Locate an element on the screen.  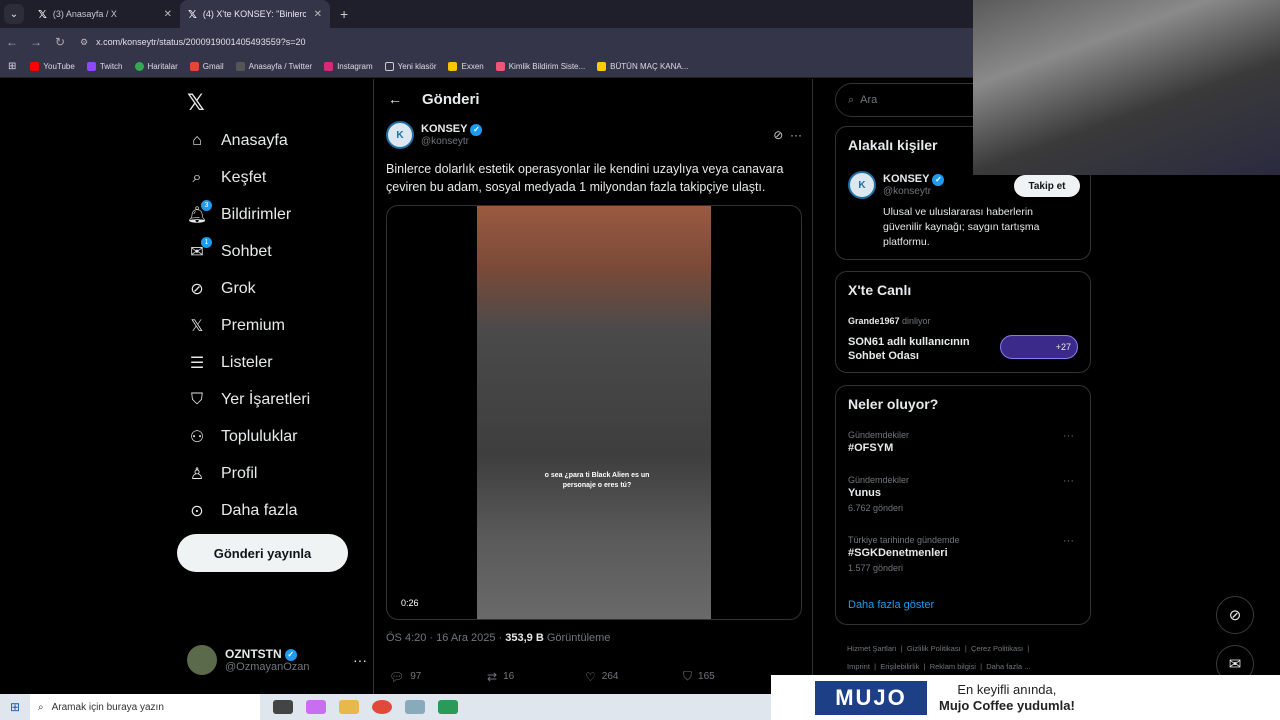
sidebar-item-premium: 𝕏 Premium is located at coordinates (236, 326).